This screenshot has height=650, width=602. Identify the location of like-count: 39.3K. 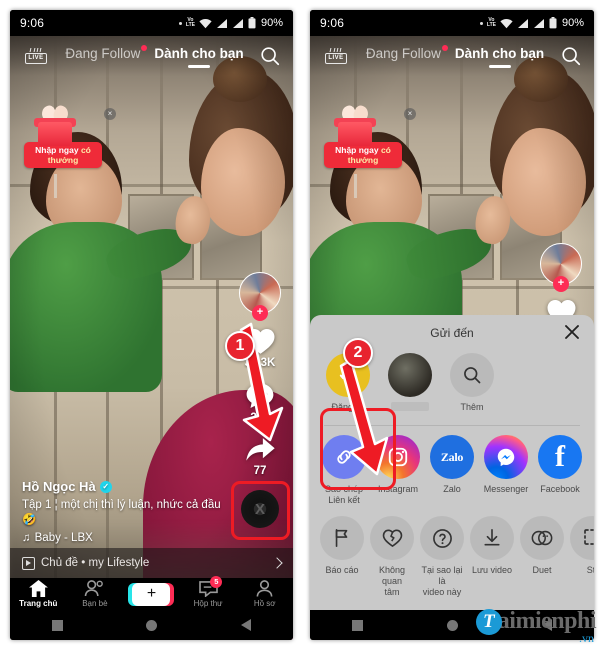
(260, 363).